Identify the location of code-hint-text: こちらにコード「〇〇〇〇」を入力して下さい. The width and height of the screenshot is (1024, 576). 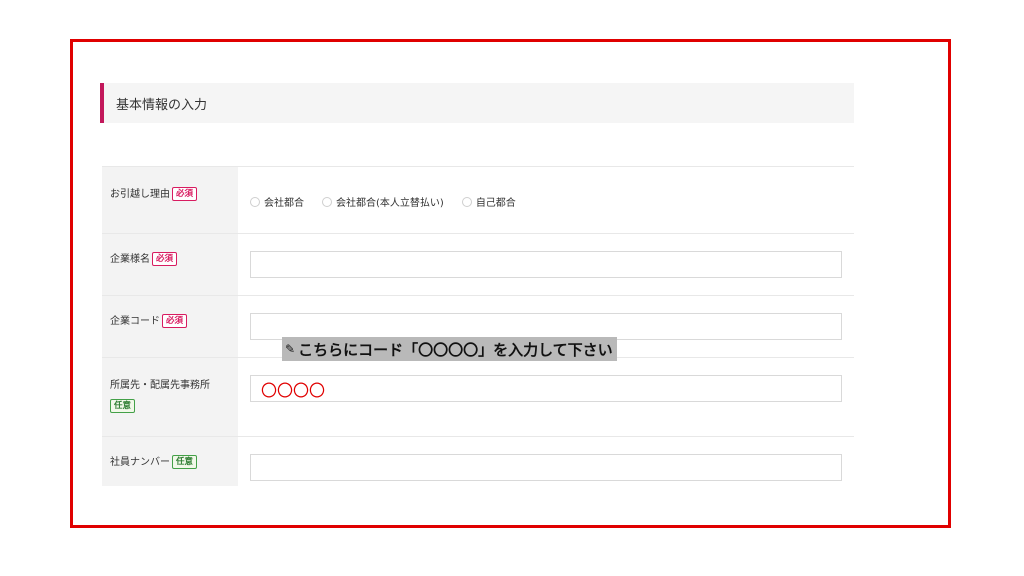
(455, 349).